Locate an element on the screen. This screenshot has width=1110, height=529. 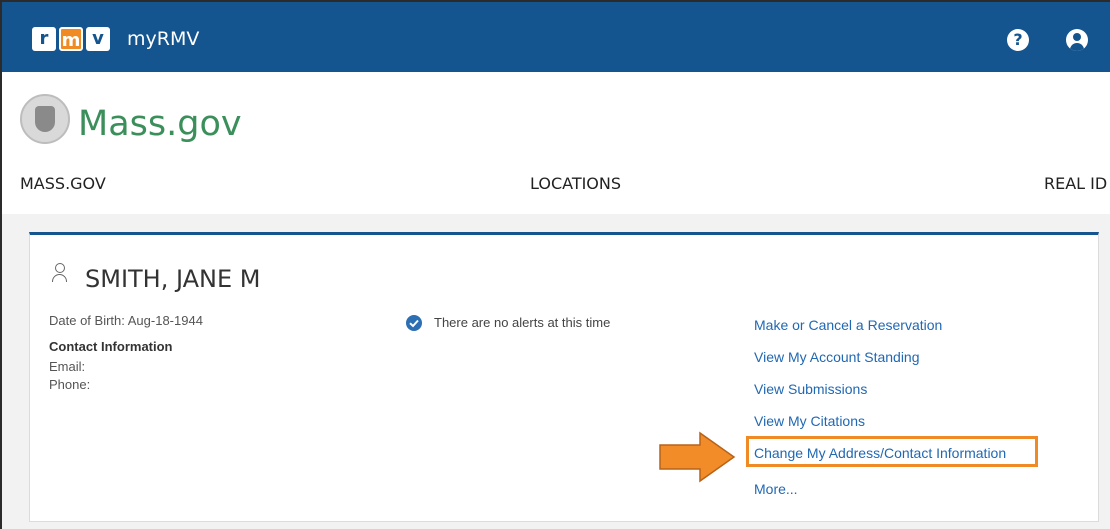
check-circle-icon is located at coordinates (414, 323).